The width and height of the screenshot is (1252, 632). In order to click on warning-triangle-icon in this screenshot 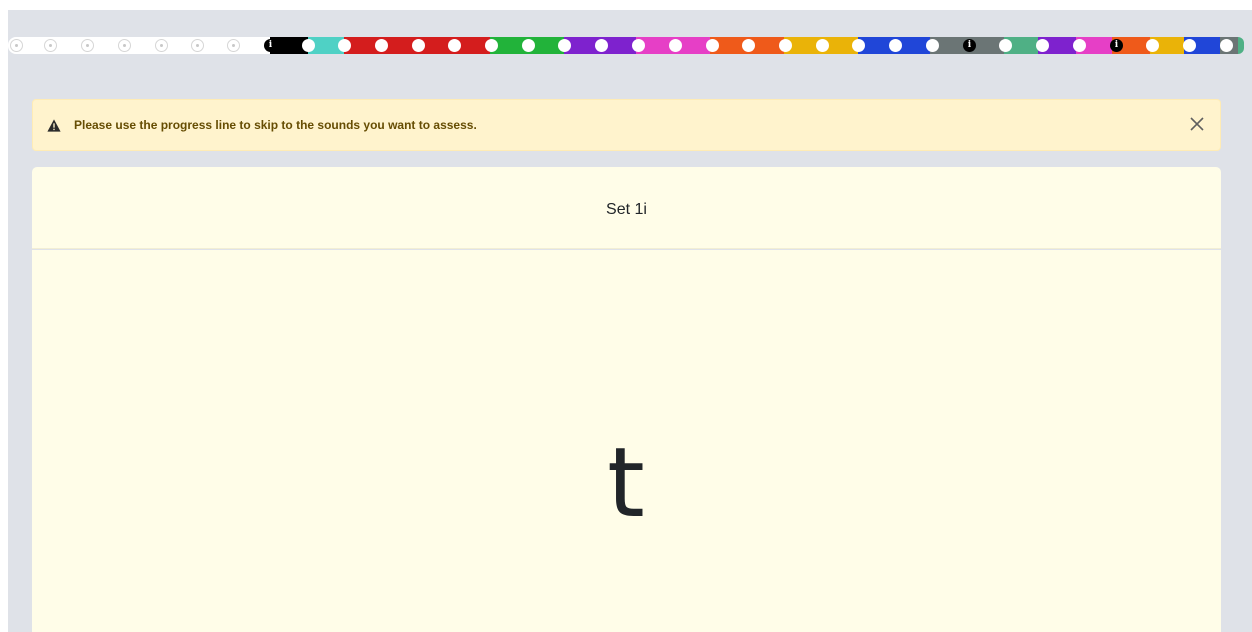, I will do `click(54, 125)`.